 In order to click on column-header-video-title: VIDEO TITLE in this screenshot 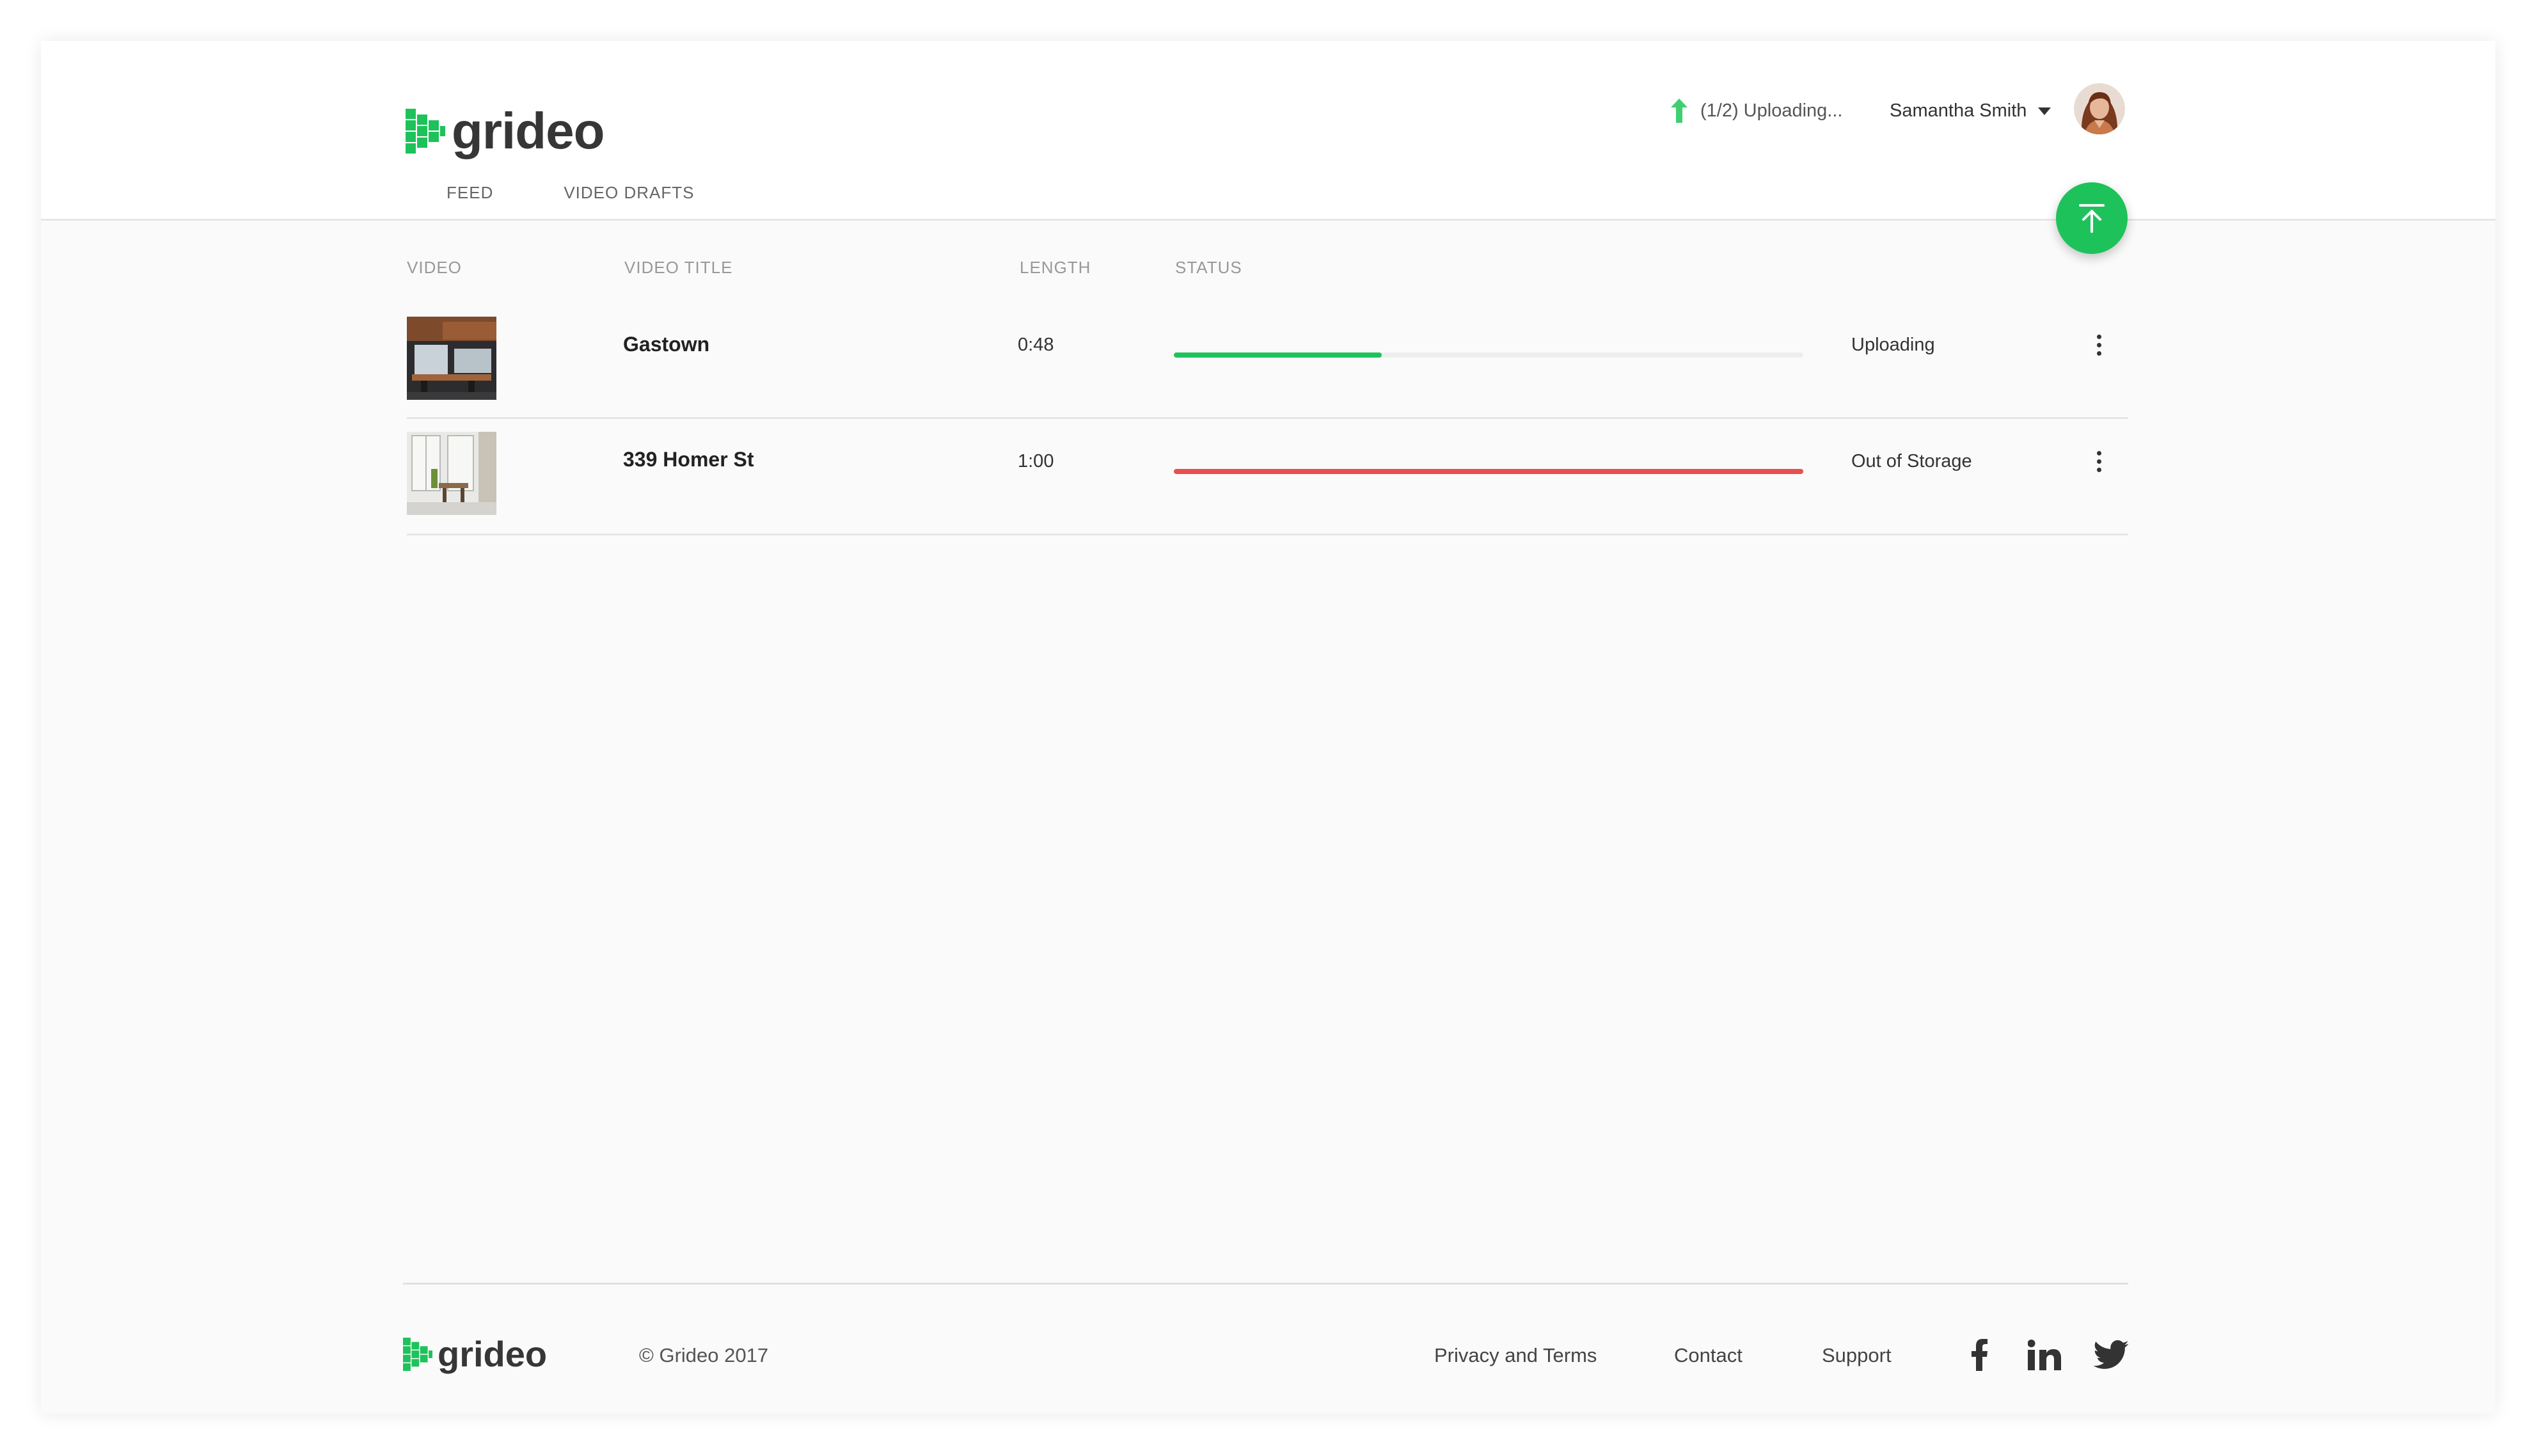, I will do `click(679, 267)`.